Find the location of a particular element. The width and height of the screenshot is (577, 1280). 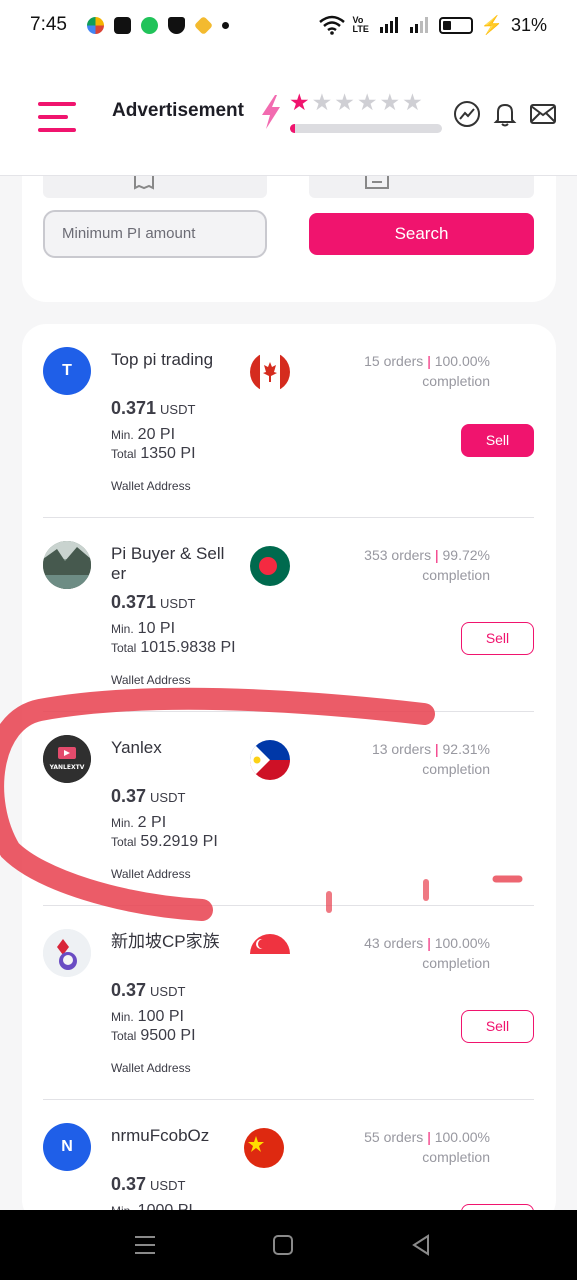

minimum-pi-amount-input: Minimum PI amount is located at coordinates (155, 234).